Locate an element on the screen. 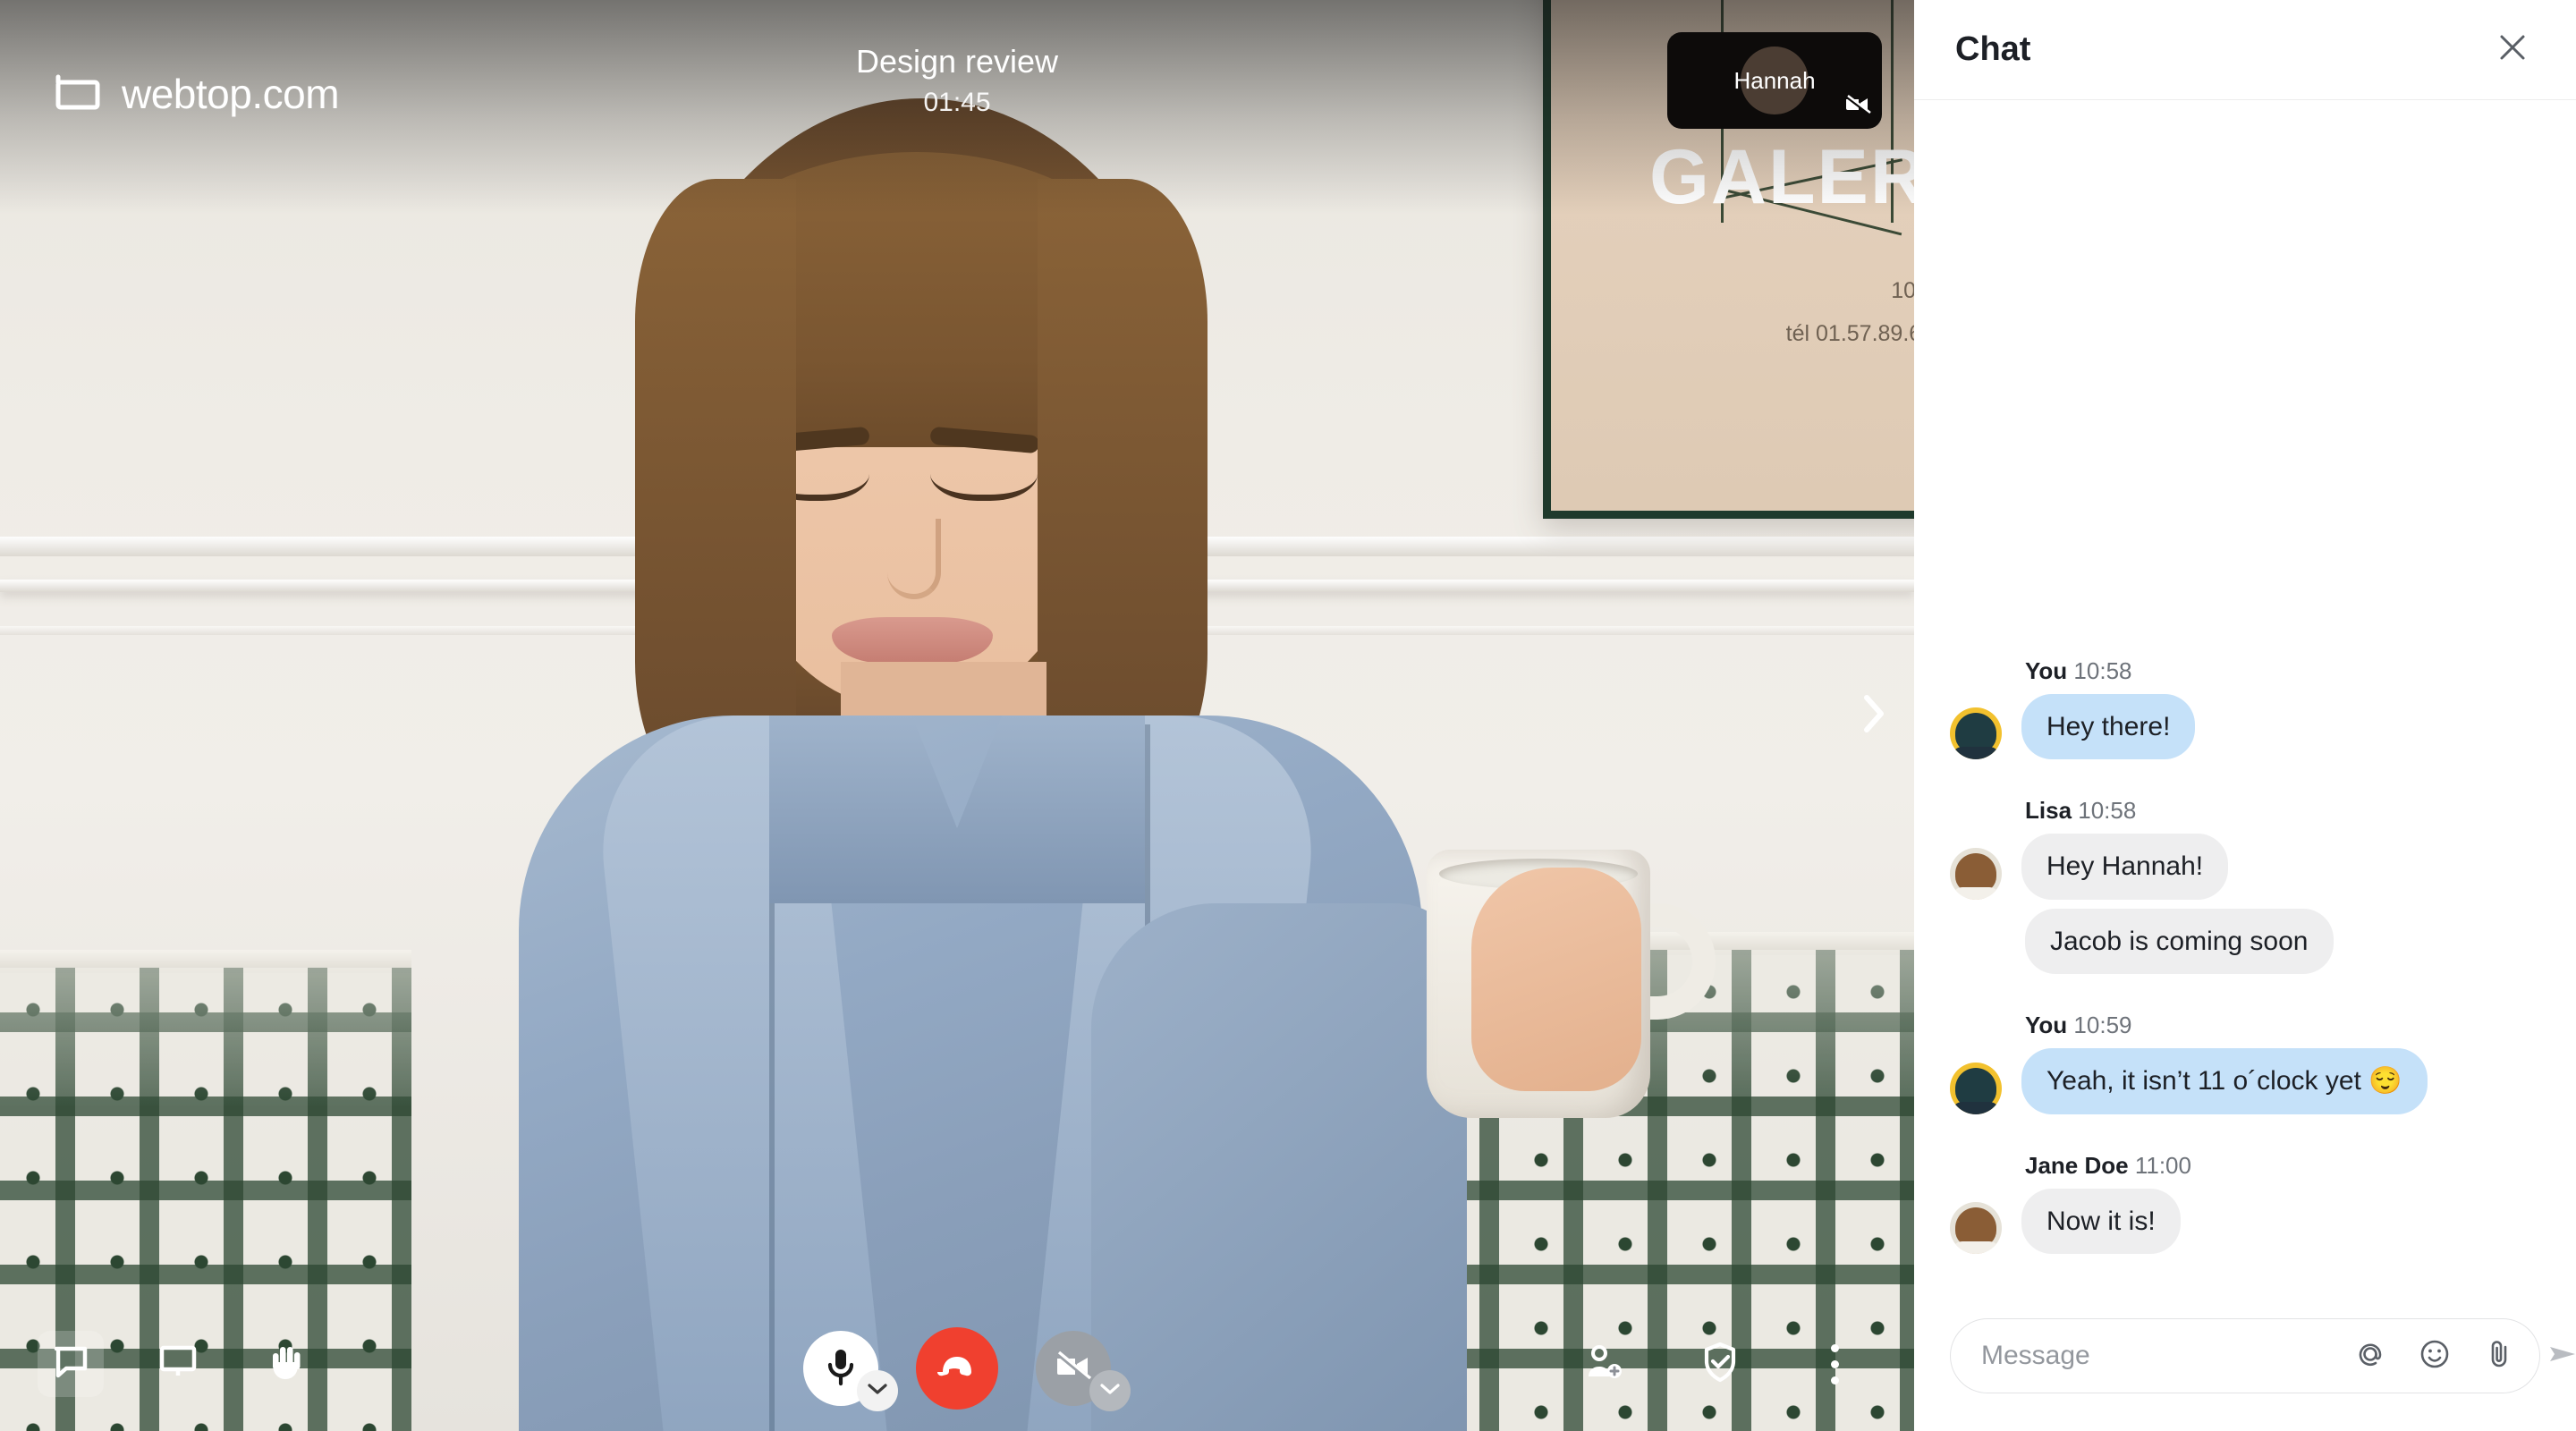  message-author: Jane Doe is located at coordinates (2077, 1165).